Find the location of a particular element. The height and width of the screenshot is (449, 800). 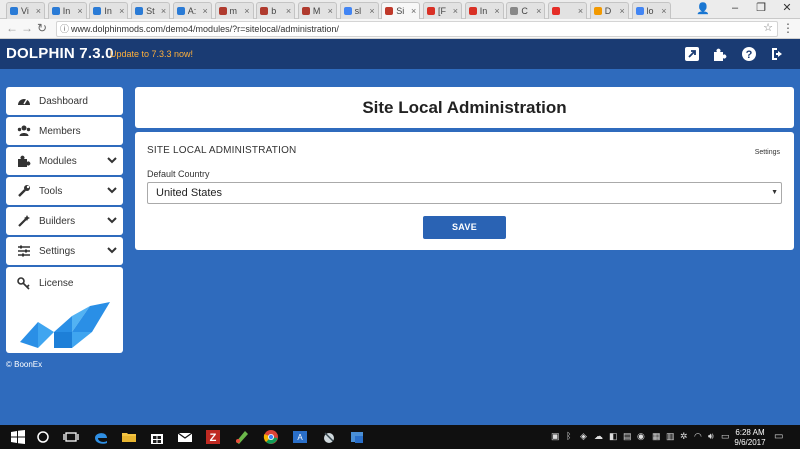

clock-time: 6:28 AM is located at coordinates (750, 432).